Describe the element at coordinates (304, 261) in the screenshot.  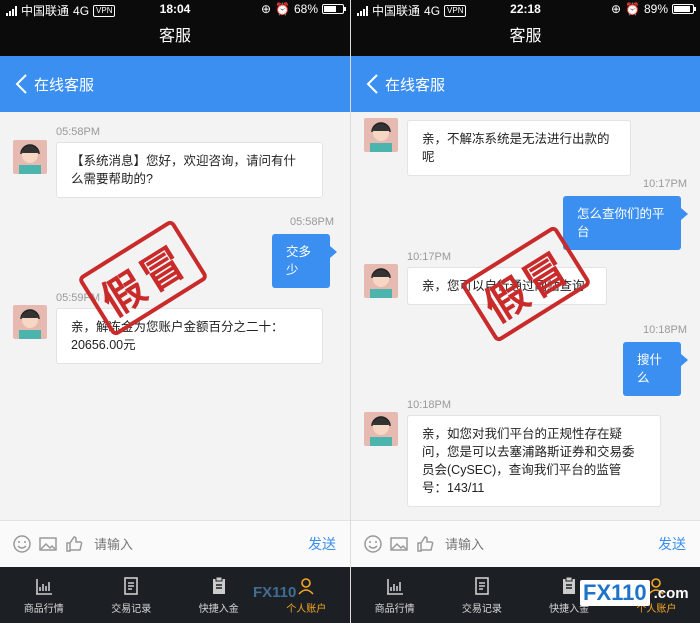
I see `message-bubble: 交多少` at that location.